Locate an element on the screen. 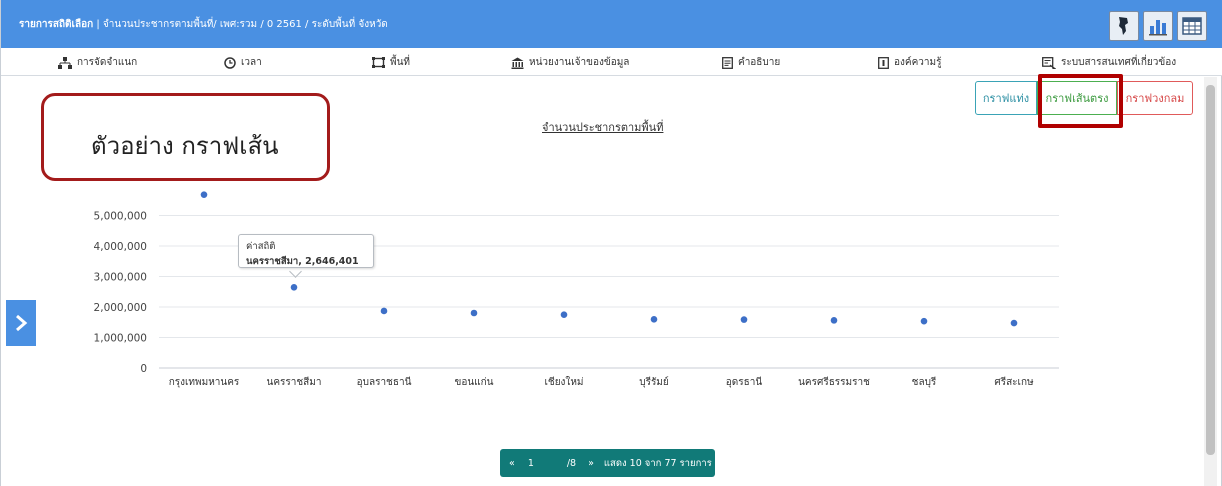 Image resolution: width=1222 pixels, height=486 pixels. pager-current-page: 1 is located at coordinates (531, 463).